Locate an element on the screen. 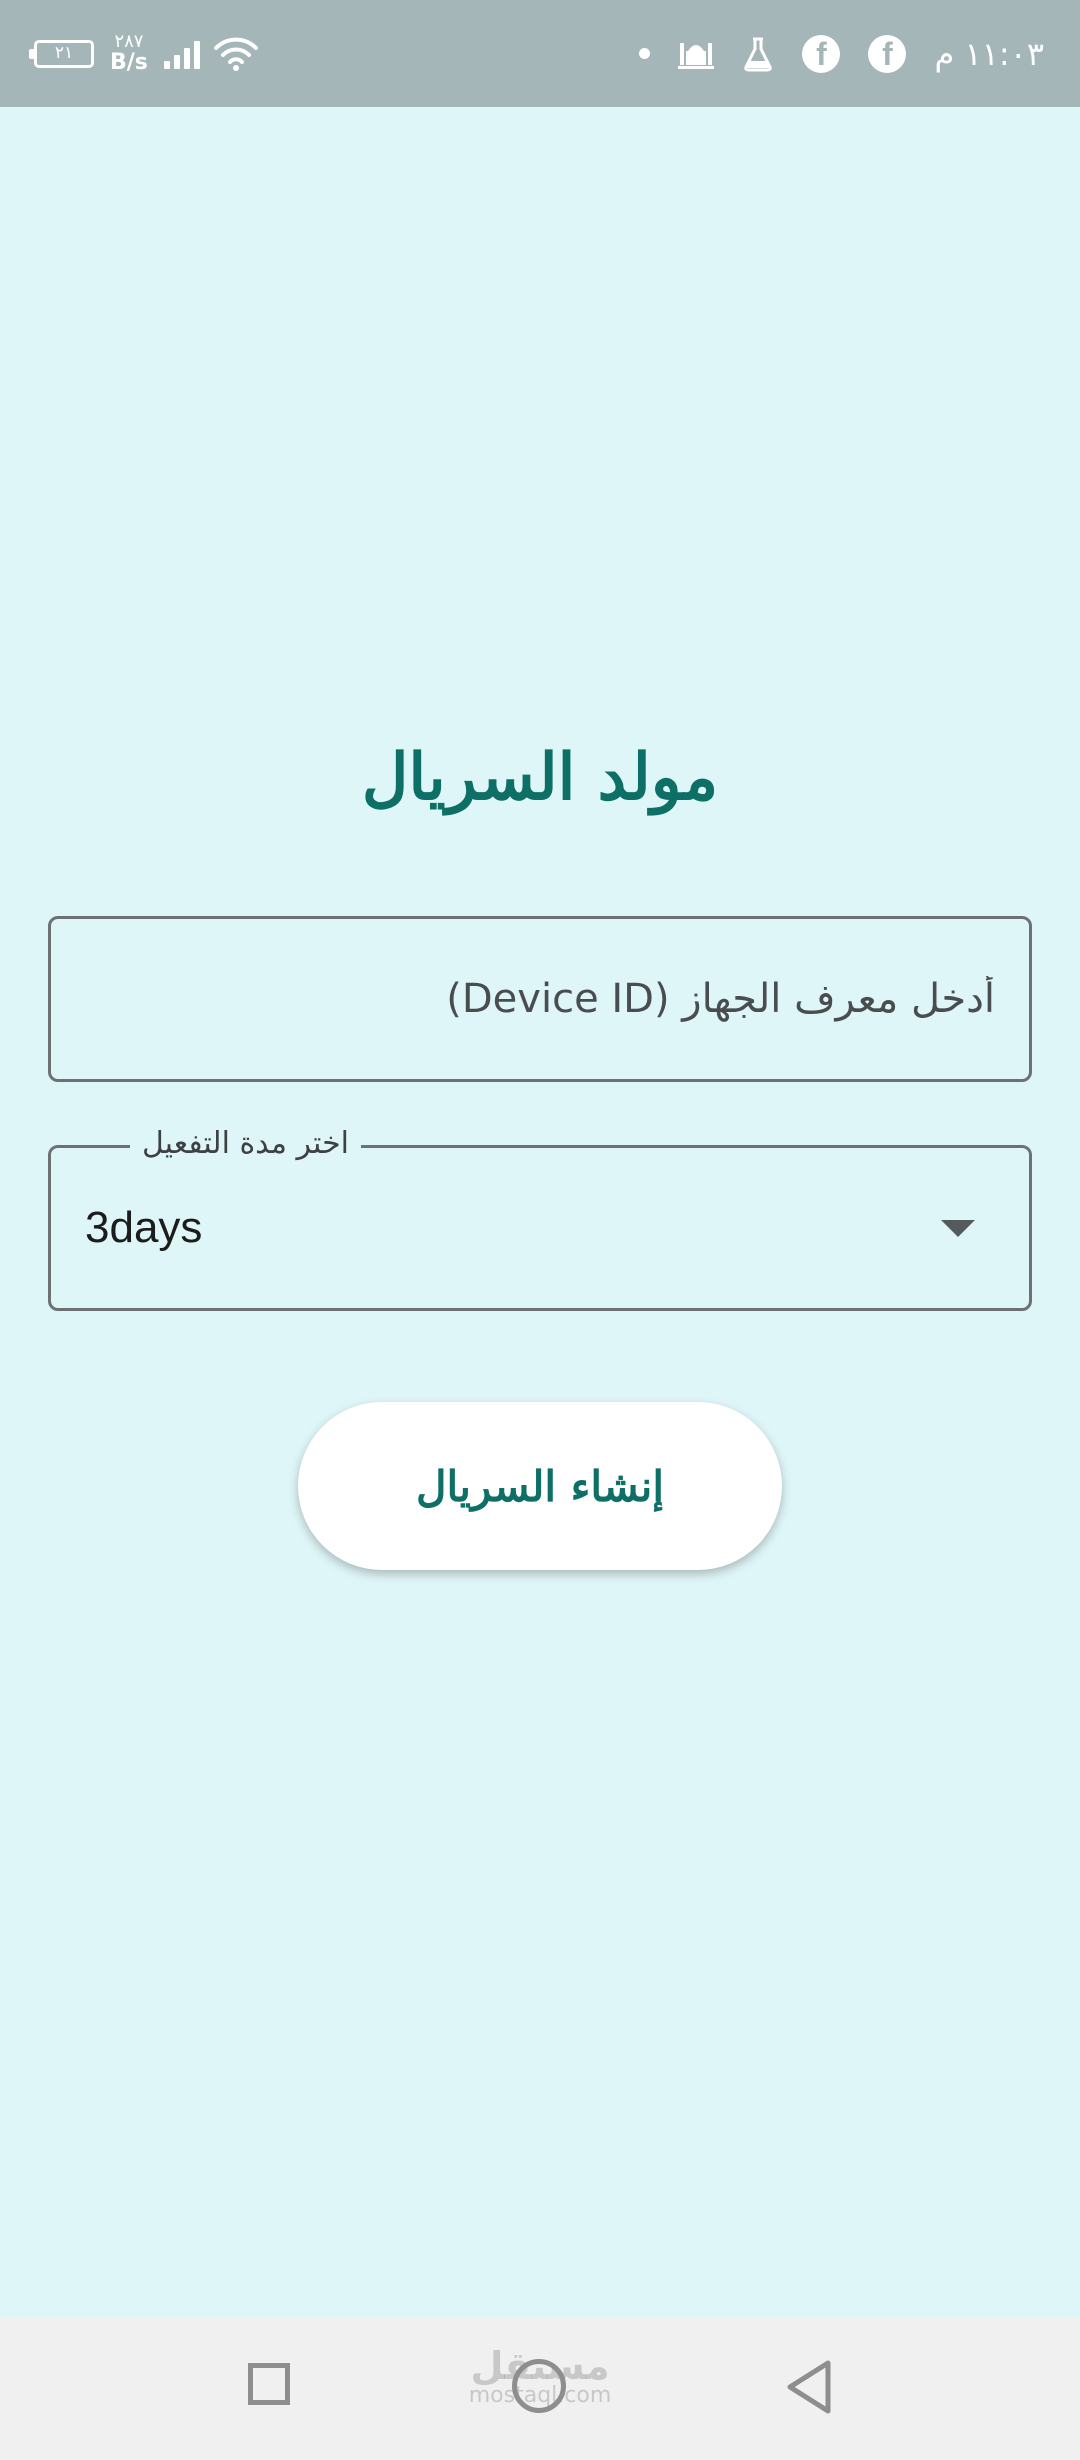 The width and height of the screenshot is (1080, 2460). status-bar: ٢١ ٢٨٧ B/s f f ١١:٠٣ م is located at coordinates (540, 53).